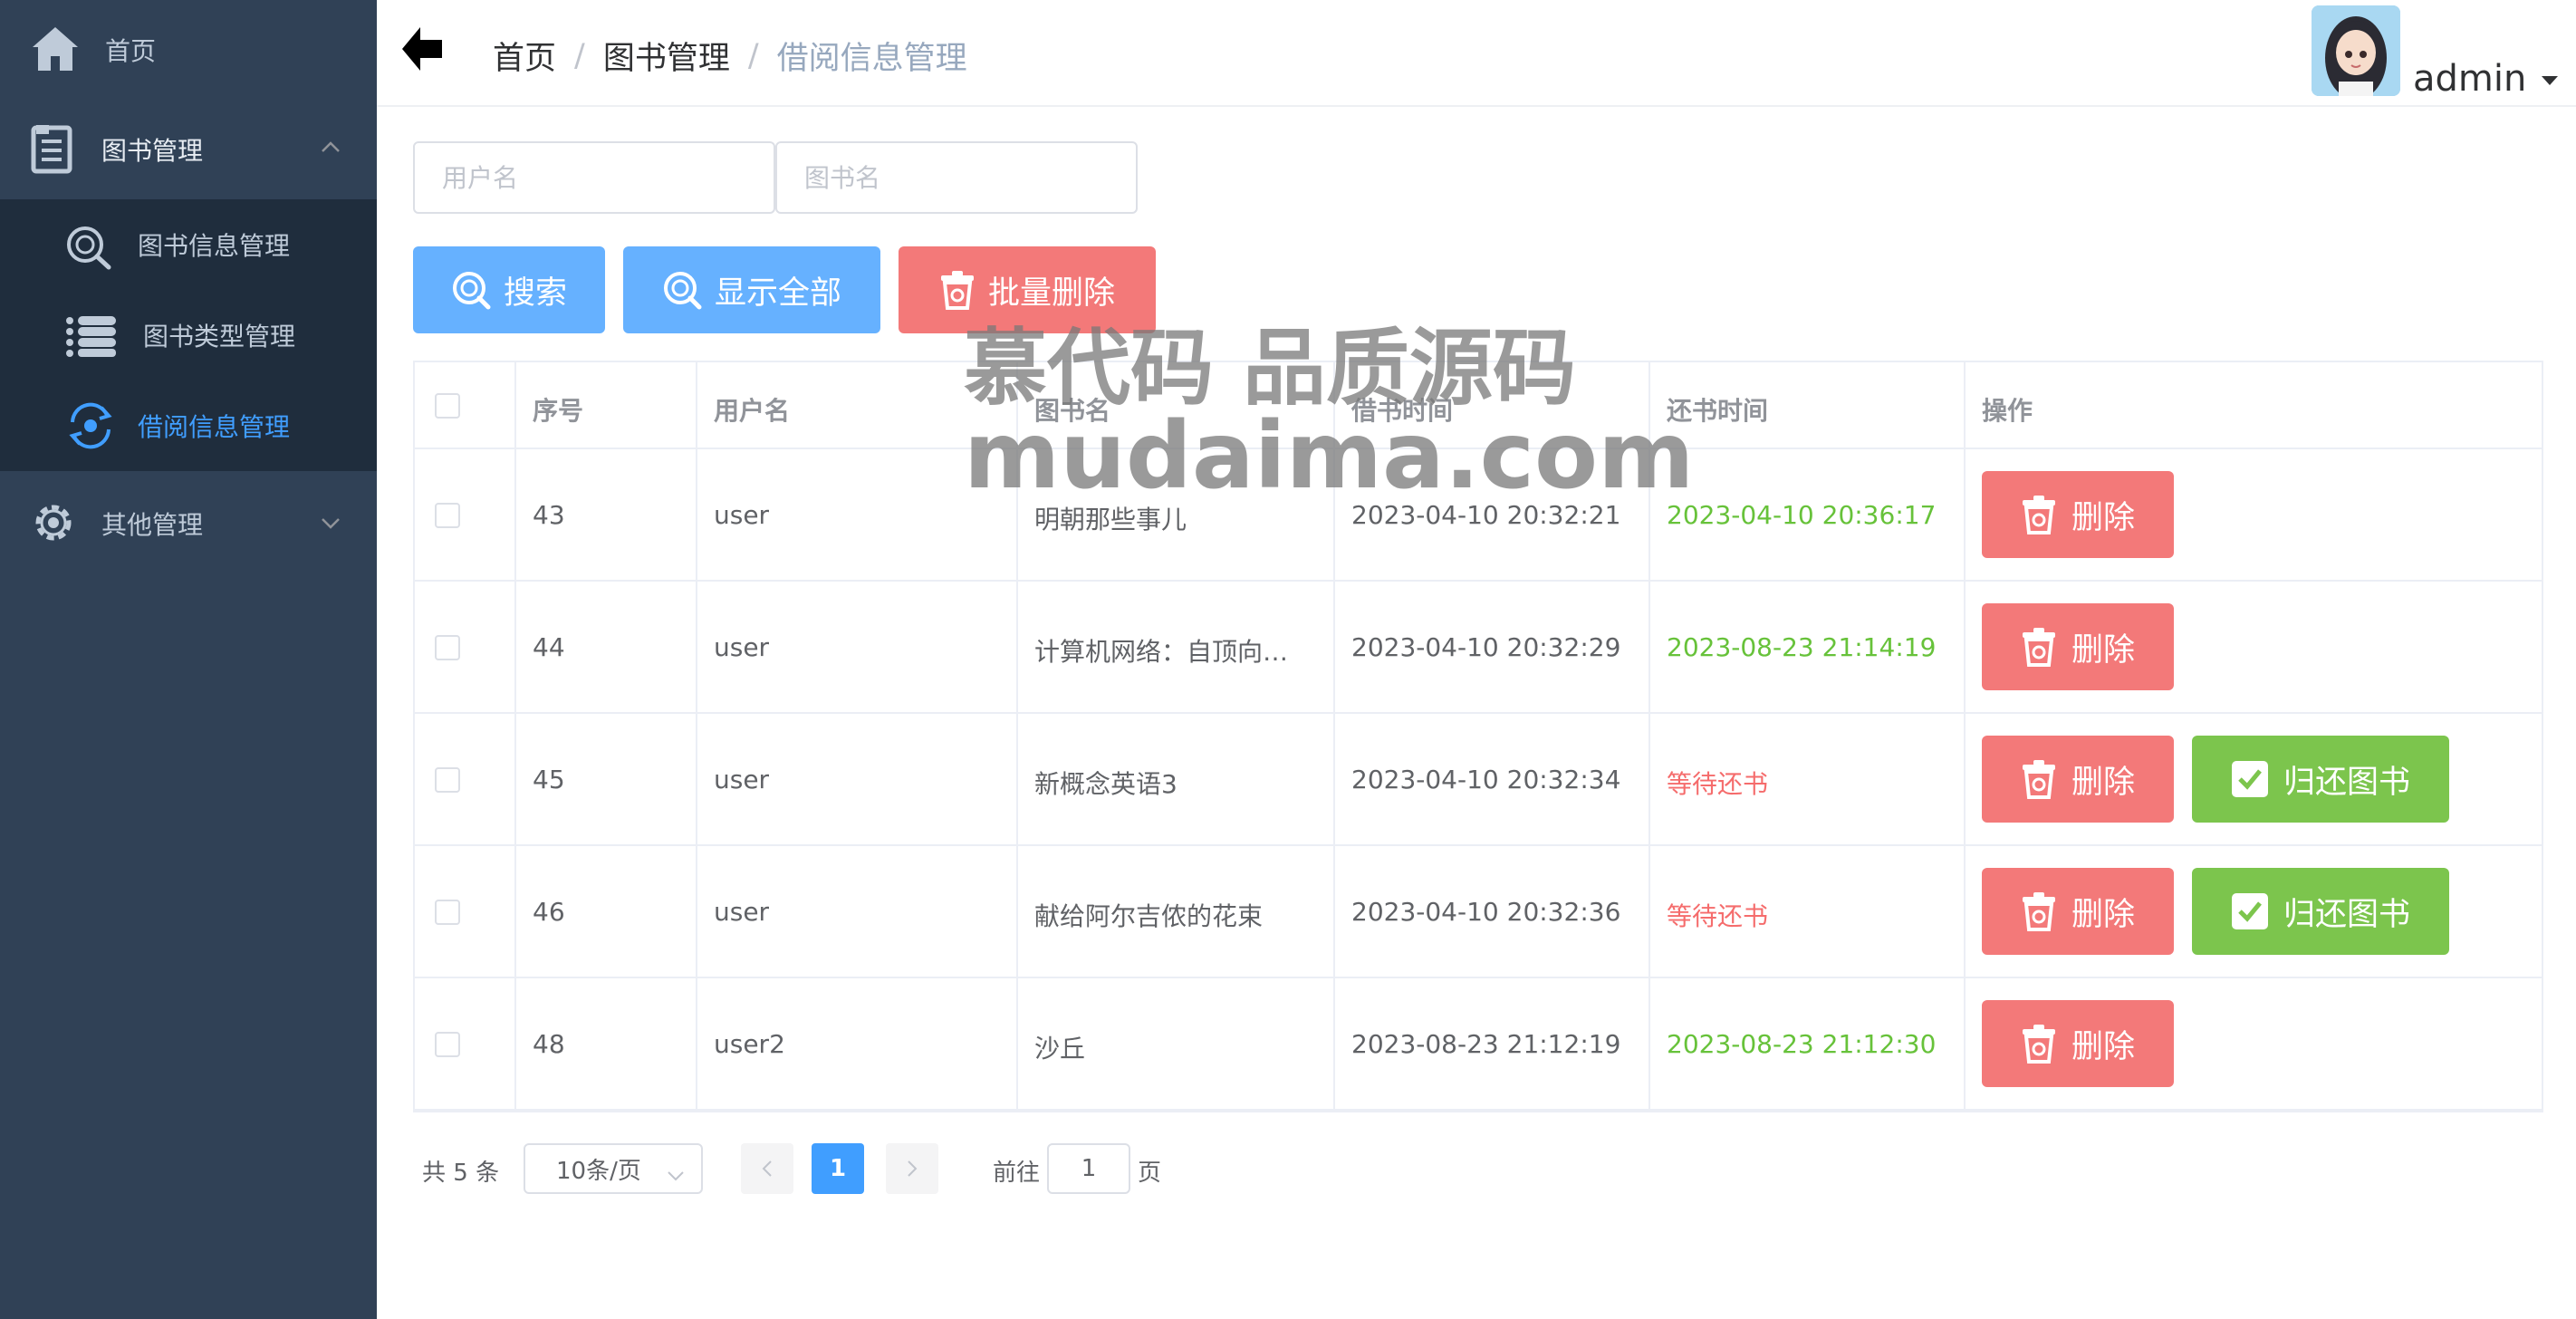 The width and height of the screenshot is (2576, 1319). I want to click on cell-id: 43, so click(549, 515).